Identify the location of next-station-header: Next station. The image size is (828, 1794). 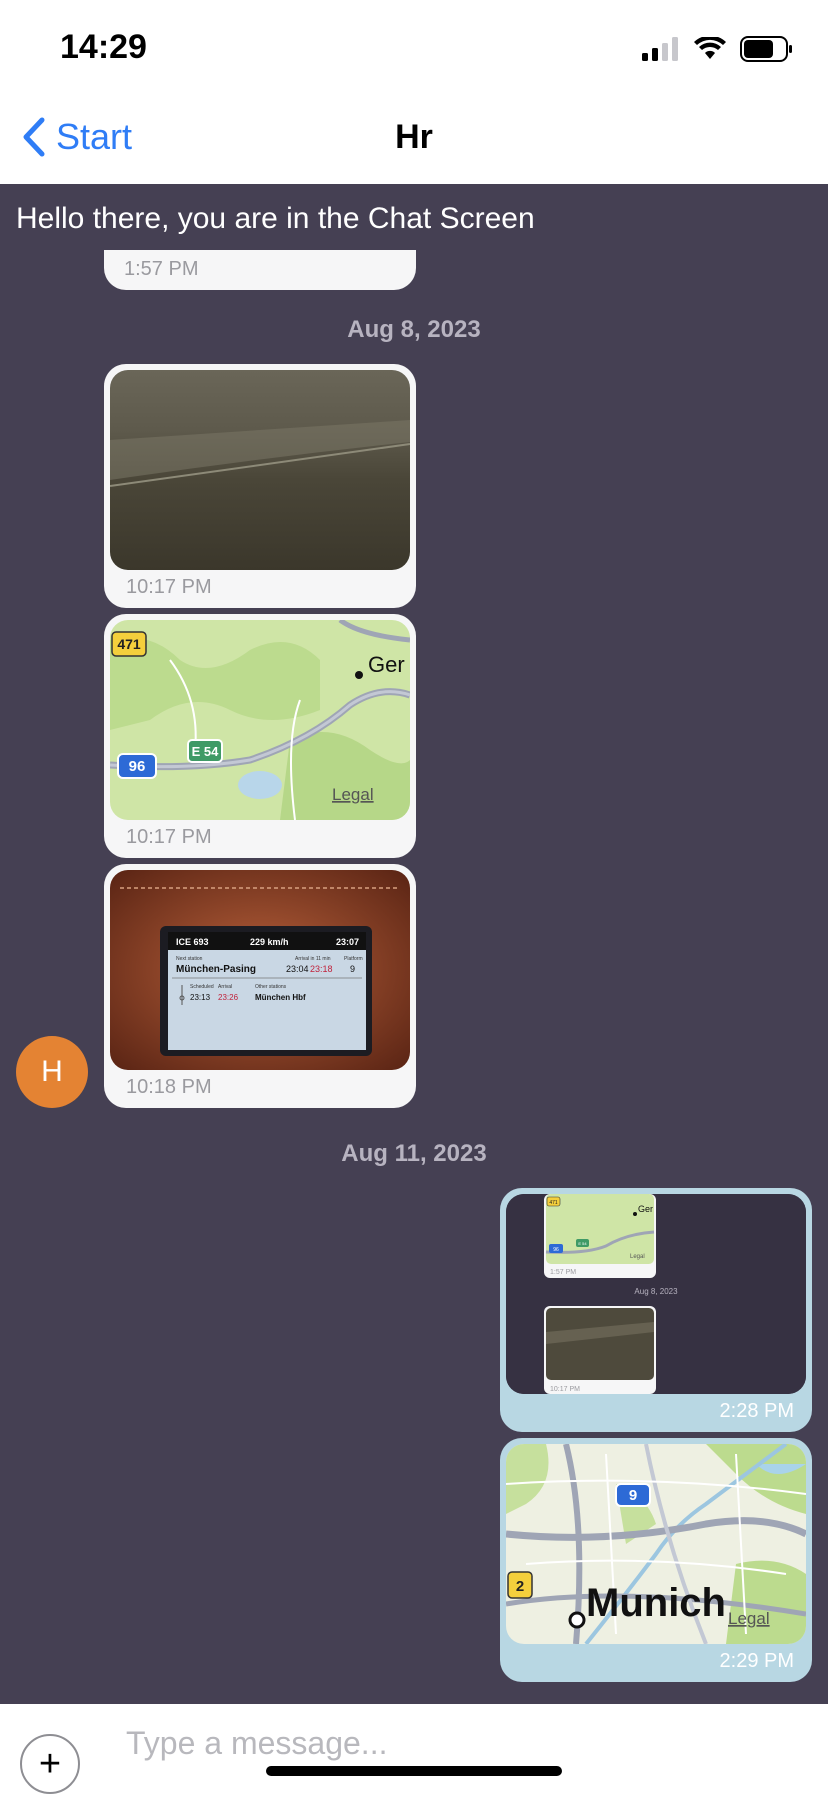
(189, 959).